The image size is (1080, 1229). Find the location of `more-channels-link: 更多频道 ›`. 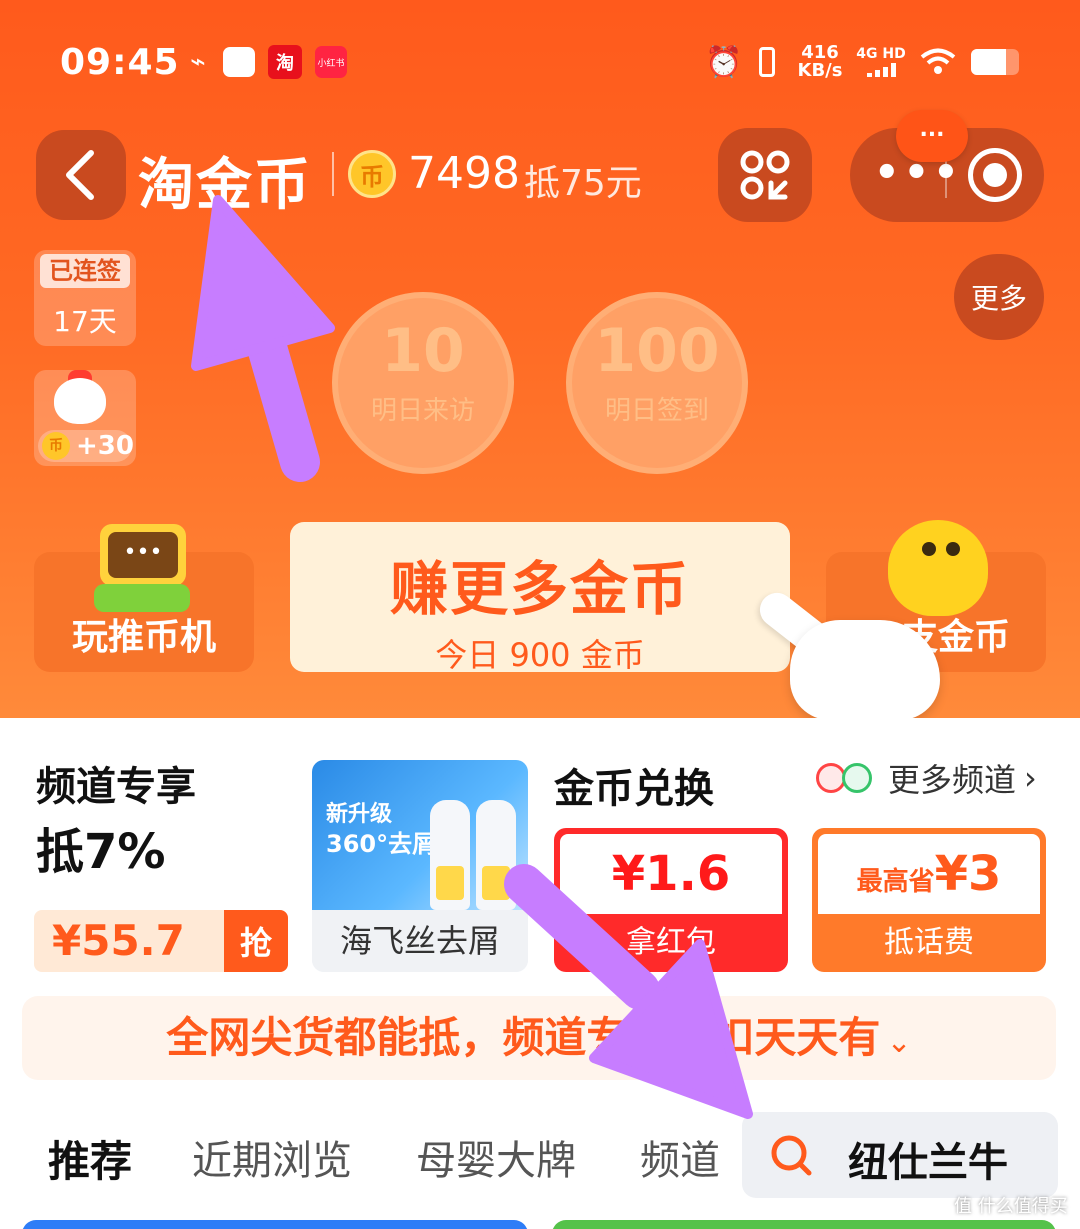

more-channels-link: 更多频道 › is located at coordinates (926, 778).